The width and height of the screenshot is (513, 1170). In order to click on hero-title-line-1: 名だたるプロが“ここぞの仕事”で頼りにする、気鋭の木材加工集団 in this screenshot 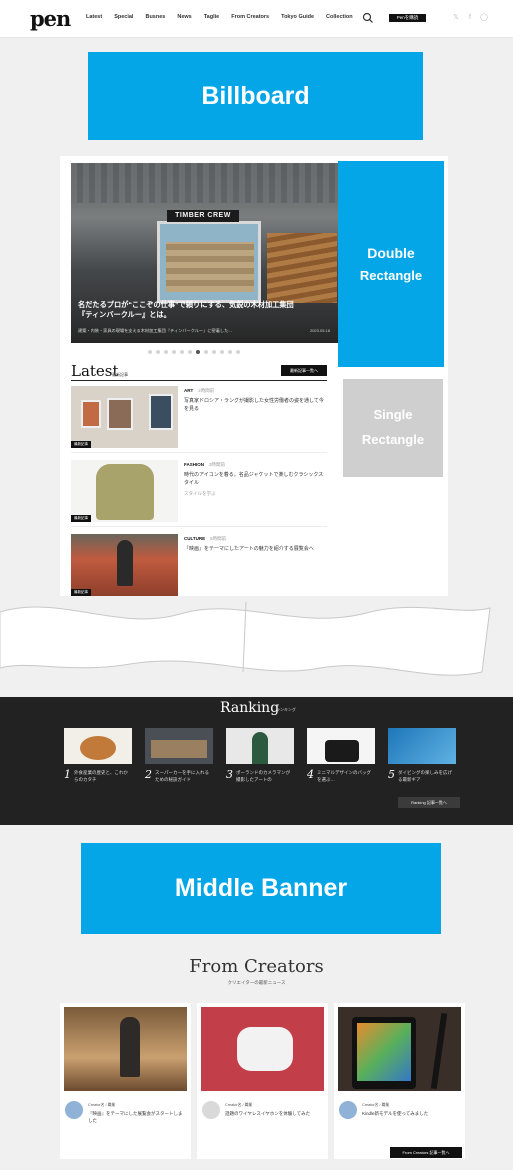, I will do `click(186, 304)`.